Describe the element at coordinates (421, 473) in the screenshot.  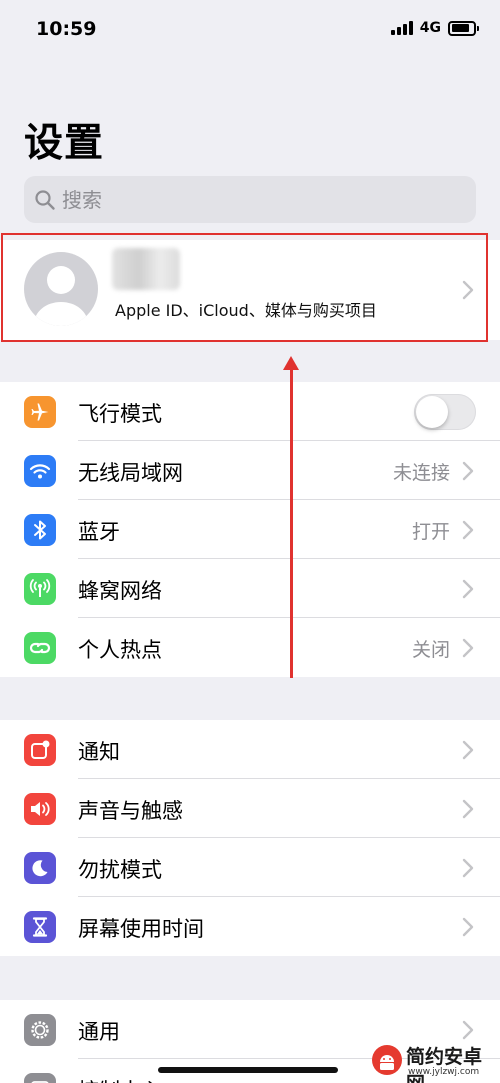
I see `row-value: 未连接` at that location.